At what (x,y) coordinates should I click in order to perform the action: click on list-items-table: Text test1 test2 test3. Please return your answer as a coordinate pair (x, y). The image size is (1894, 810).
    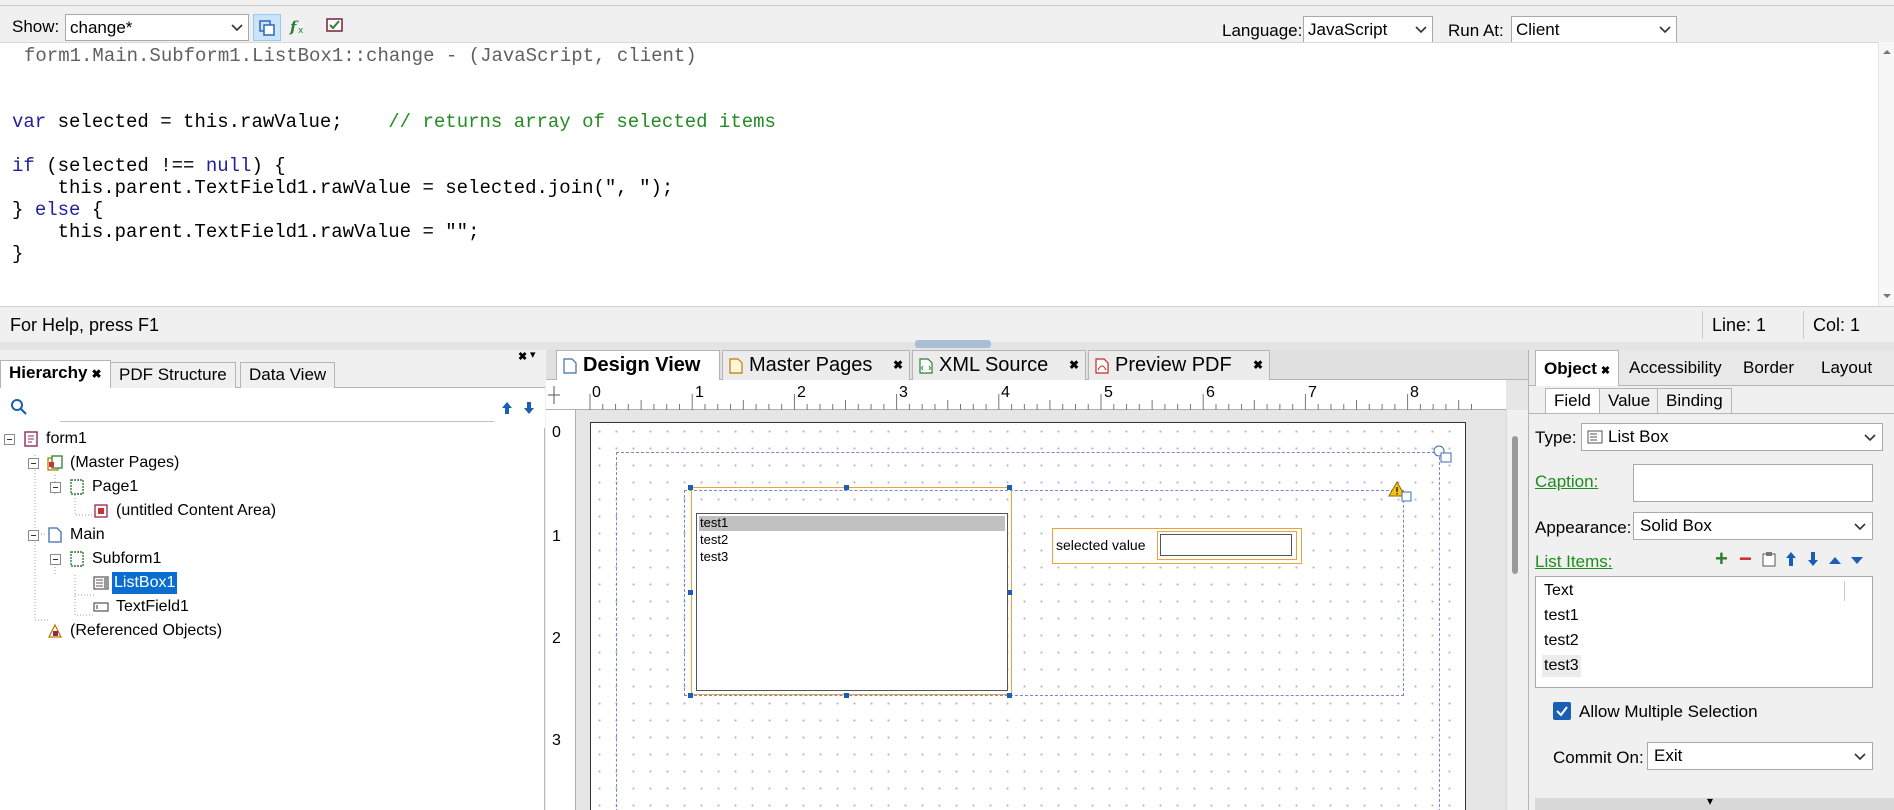
    Looking at the image, I should click on (1704, 632).